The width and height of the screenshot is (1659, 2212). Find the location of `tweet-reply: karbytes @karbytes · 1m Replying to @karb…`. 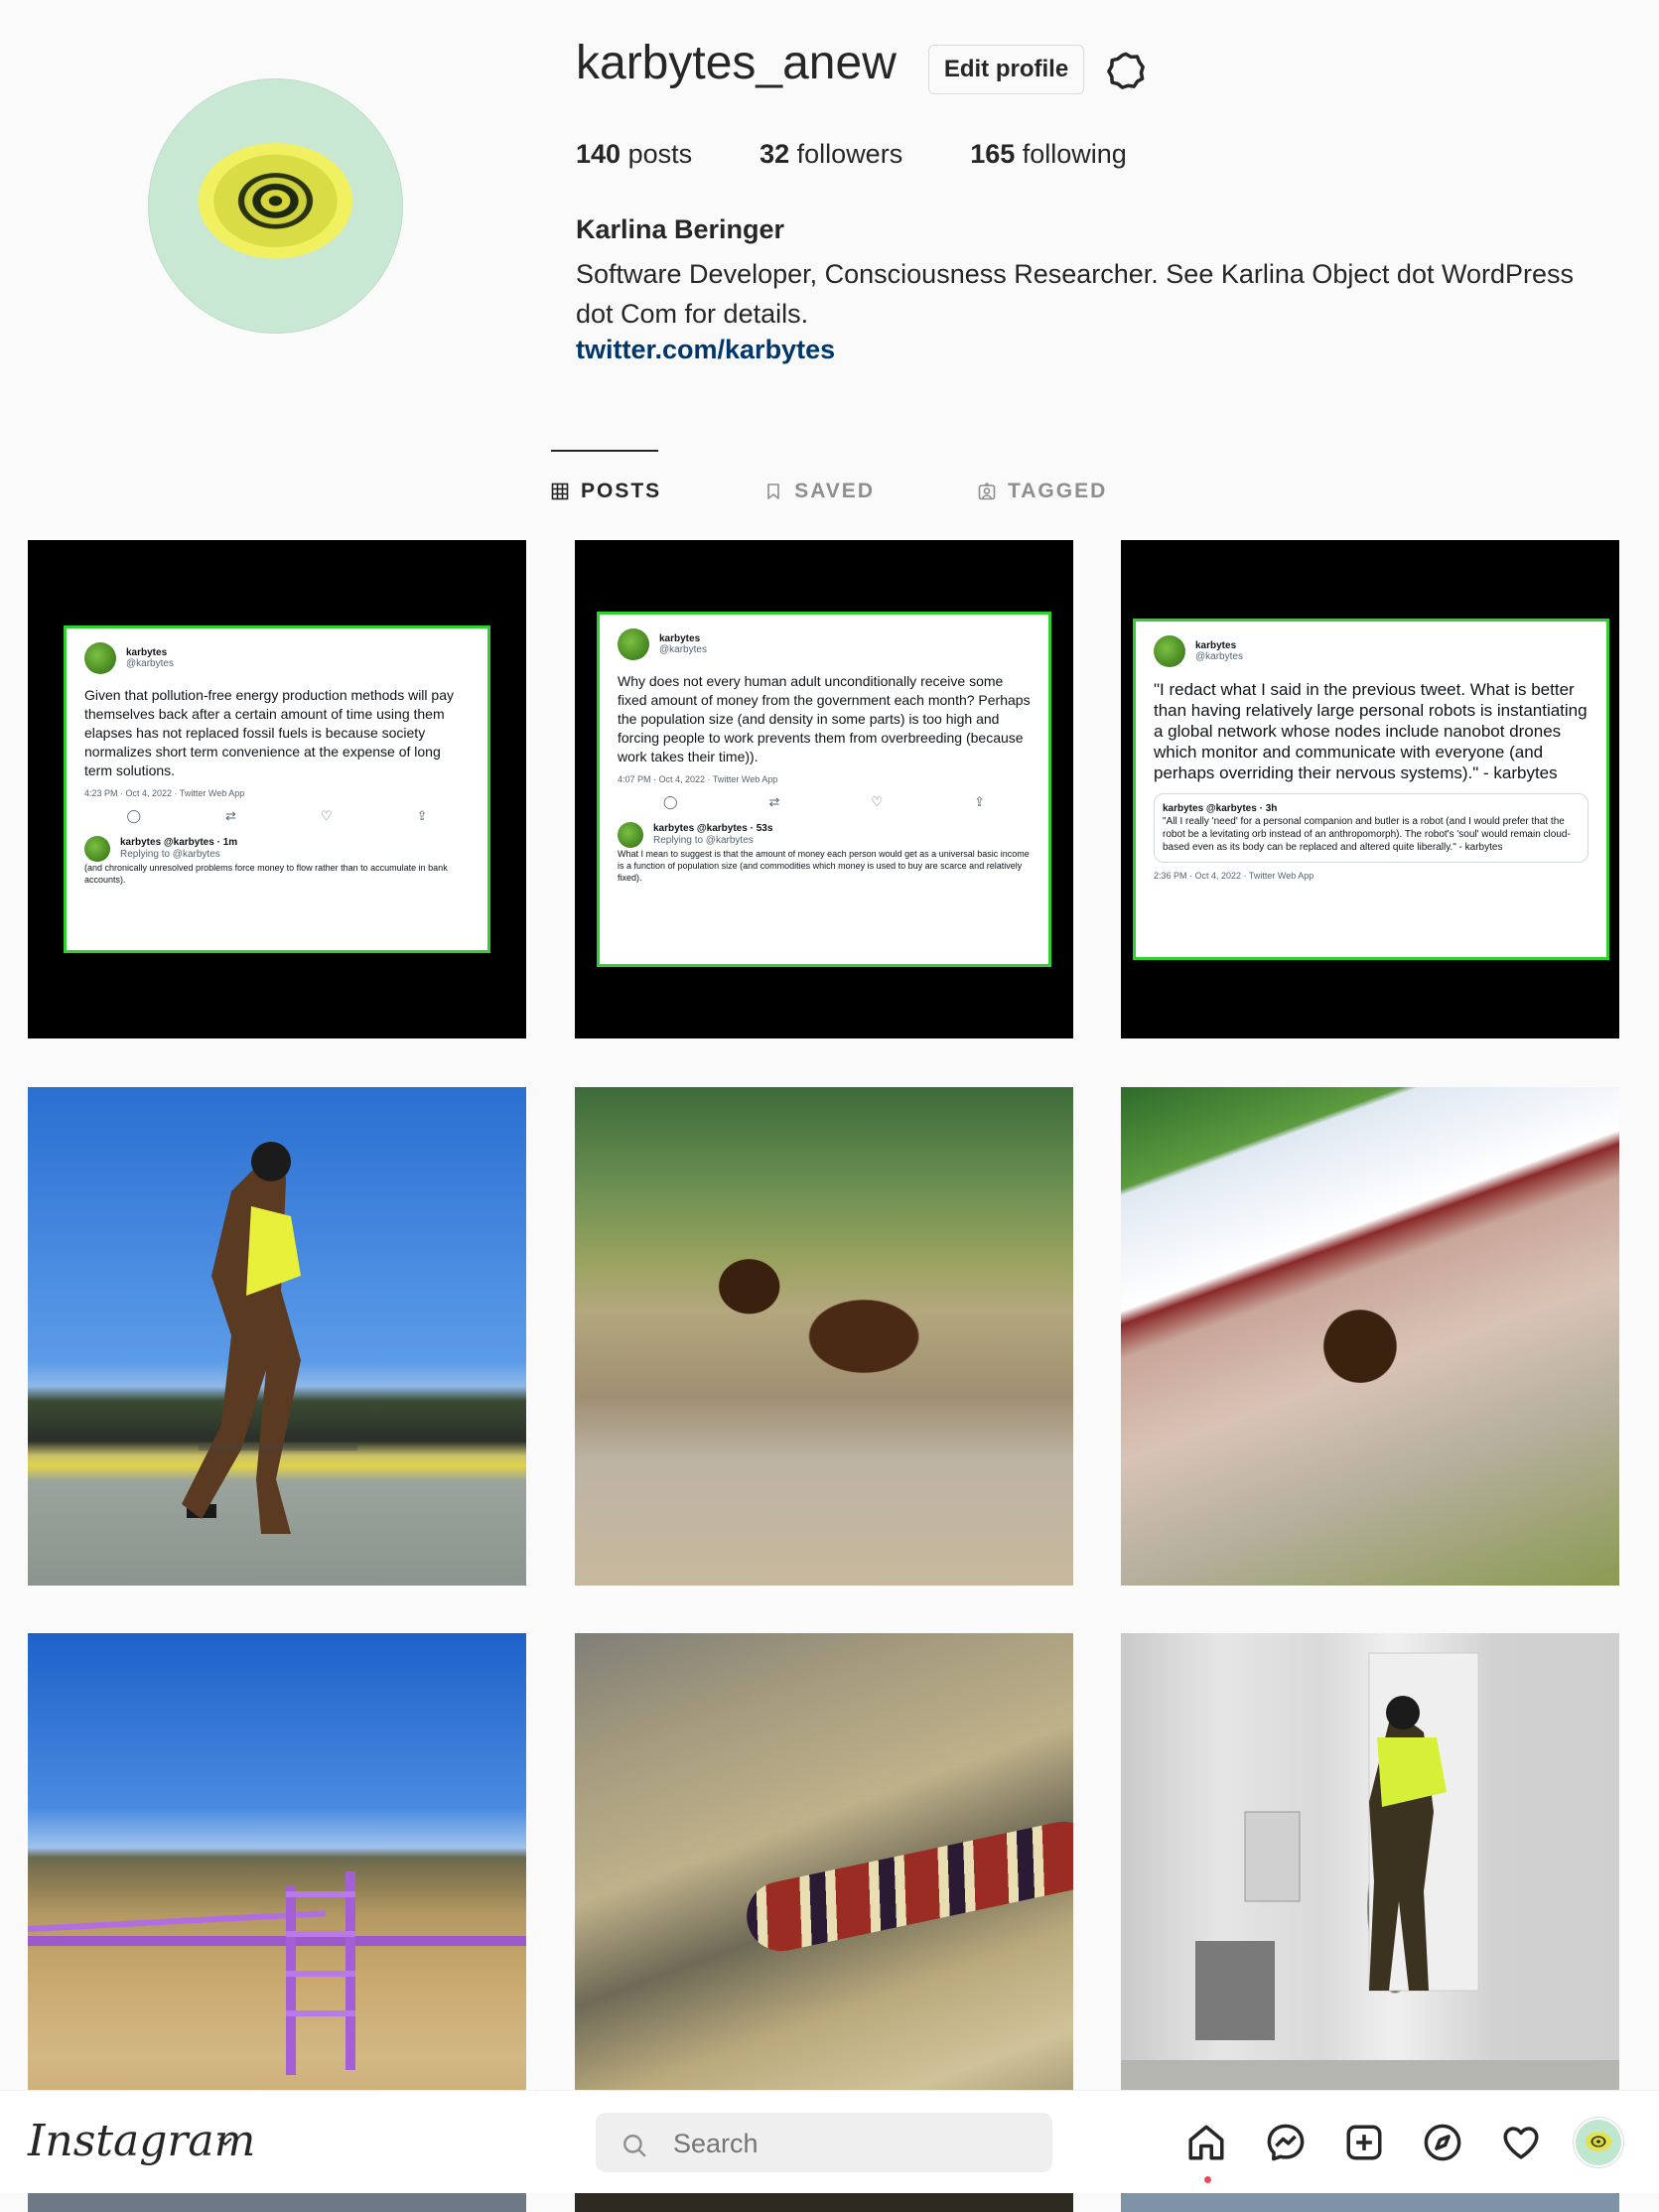

tweet-reply: karbytes @karbytes · 1m Replying to @karb… is located at coordinates (277, 861).